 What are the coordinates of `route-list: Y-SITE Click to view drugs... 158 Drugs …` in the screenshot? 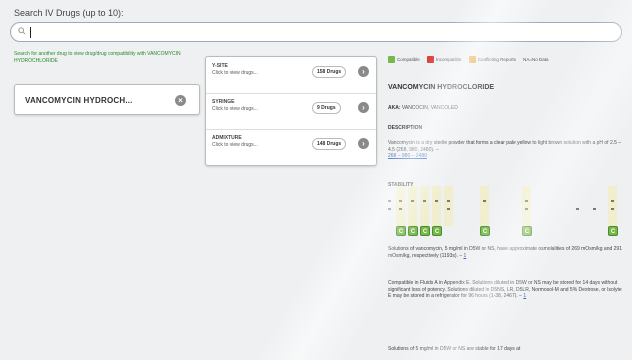 It's located at (291, 111).